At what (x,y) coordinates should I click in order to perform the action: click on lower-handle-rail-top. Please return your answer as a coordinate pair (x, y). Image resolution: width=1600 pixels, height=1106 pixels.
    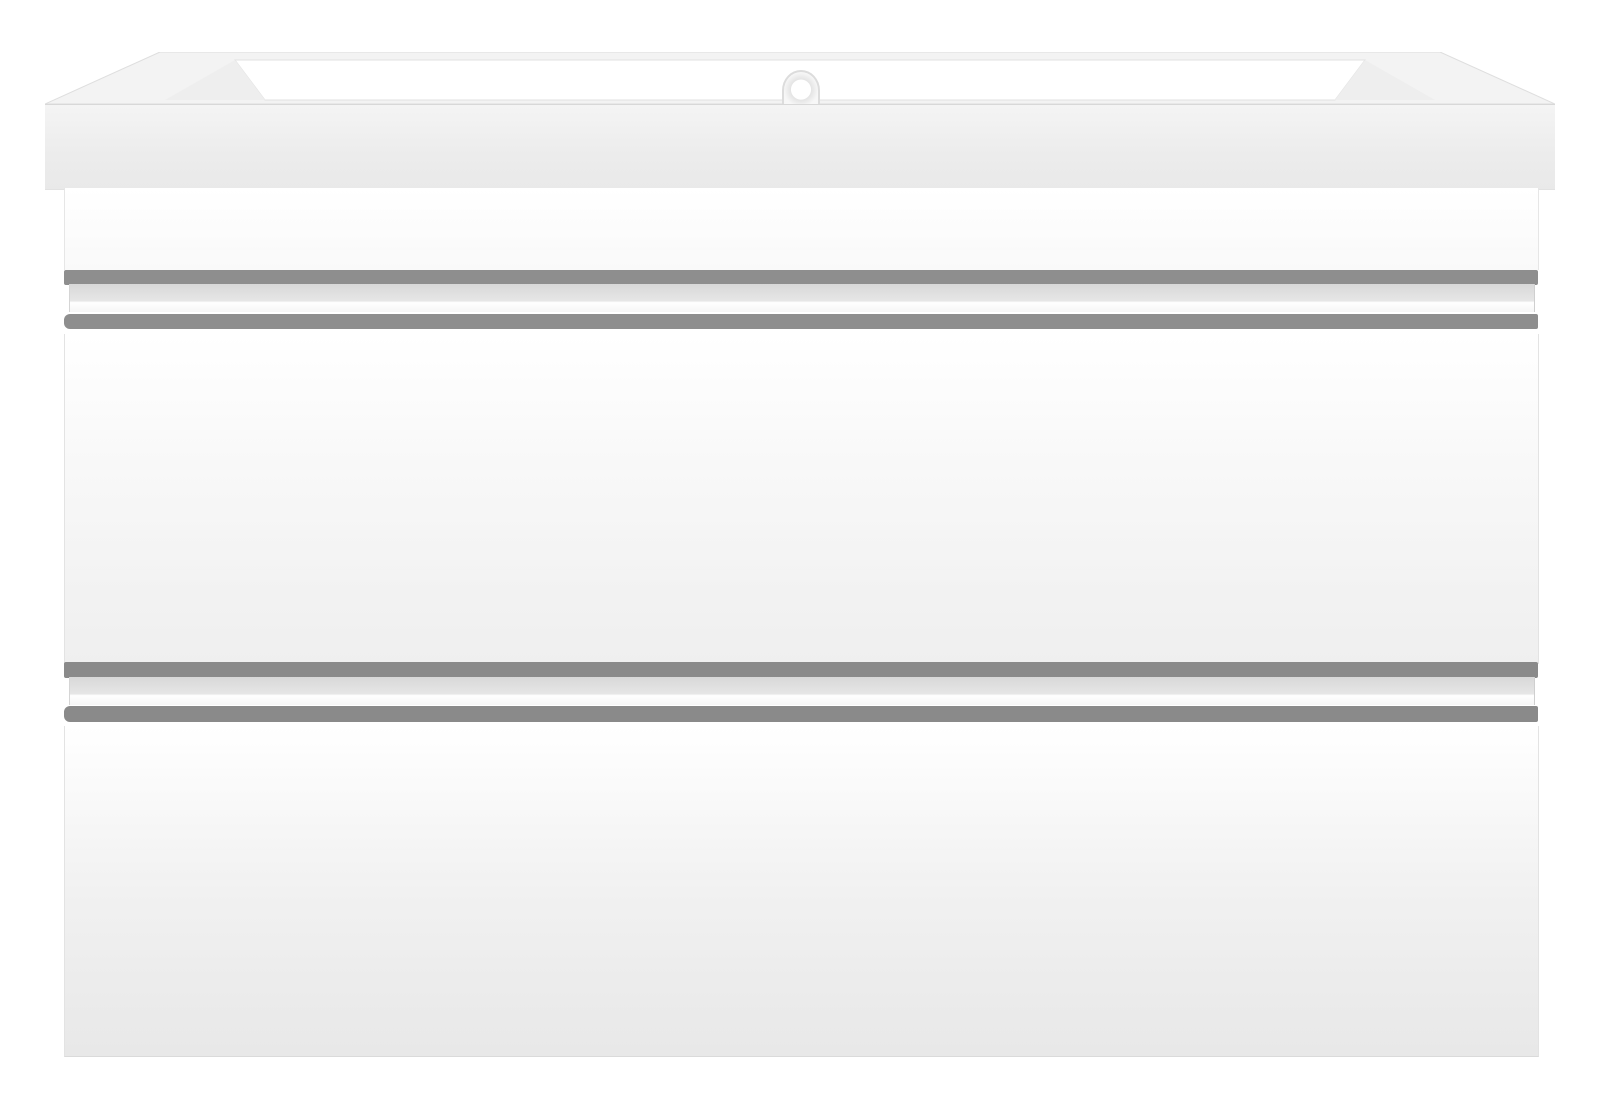
    Looking at the image, I should click on (801, 670).